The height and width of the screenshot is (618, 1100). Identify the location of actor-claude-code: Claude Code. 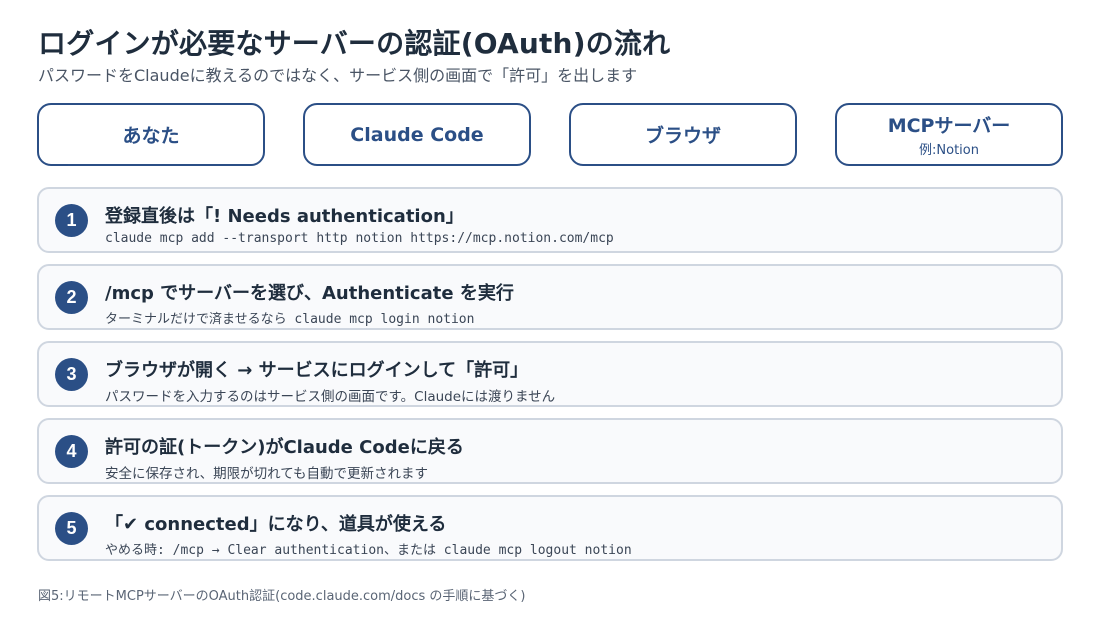
(417, 134).